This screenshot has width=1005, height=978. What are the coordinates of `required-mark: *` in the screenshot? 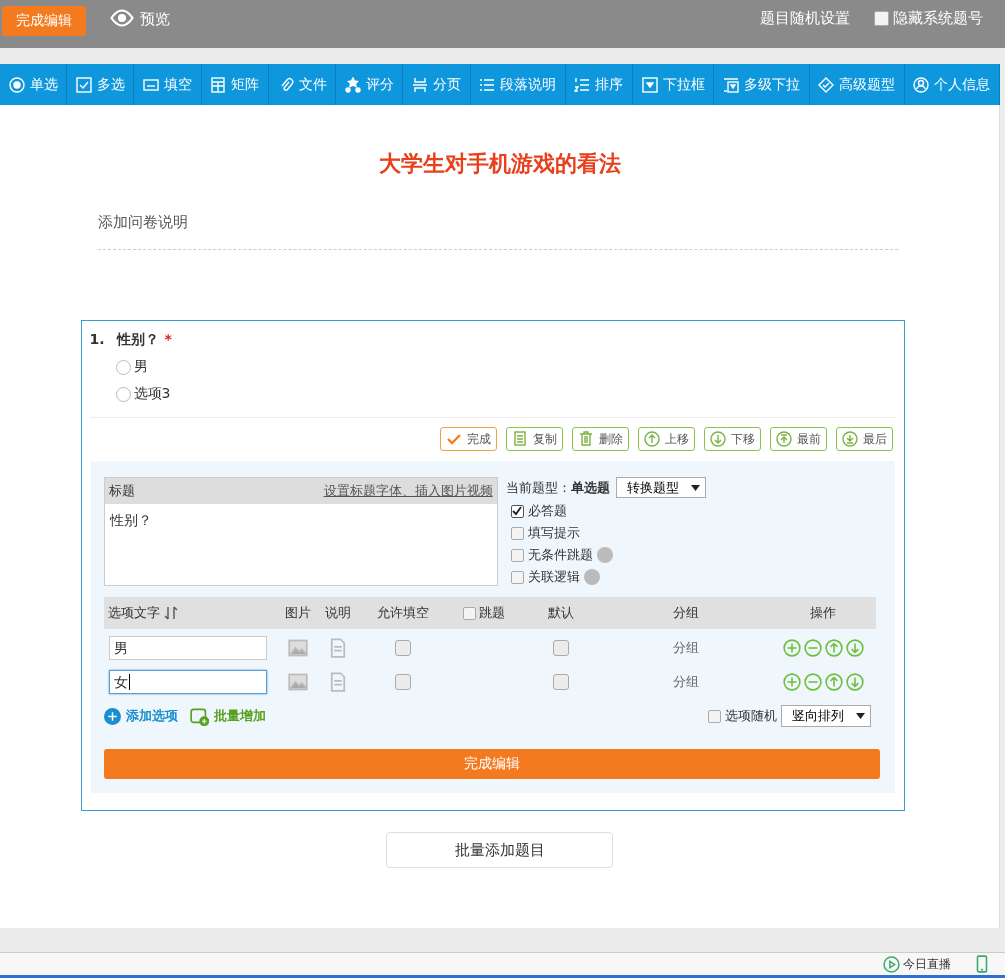 It's located at (168, 340).